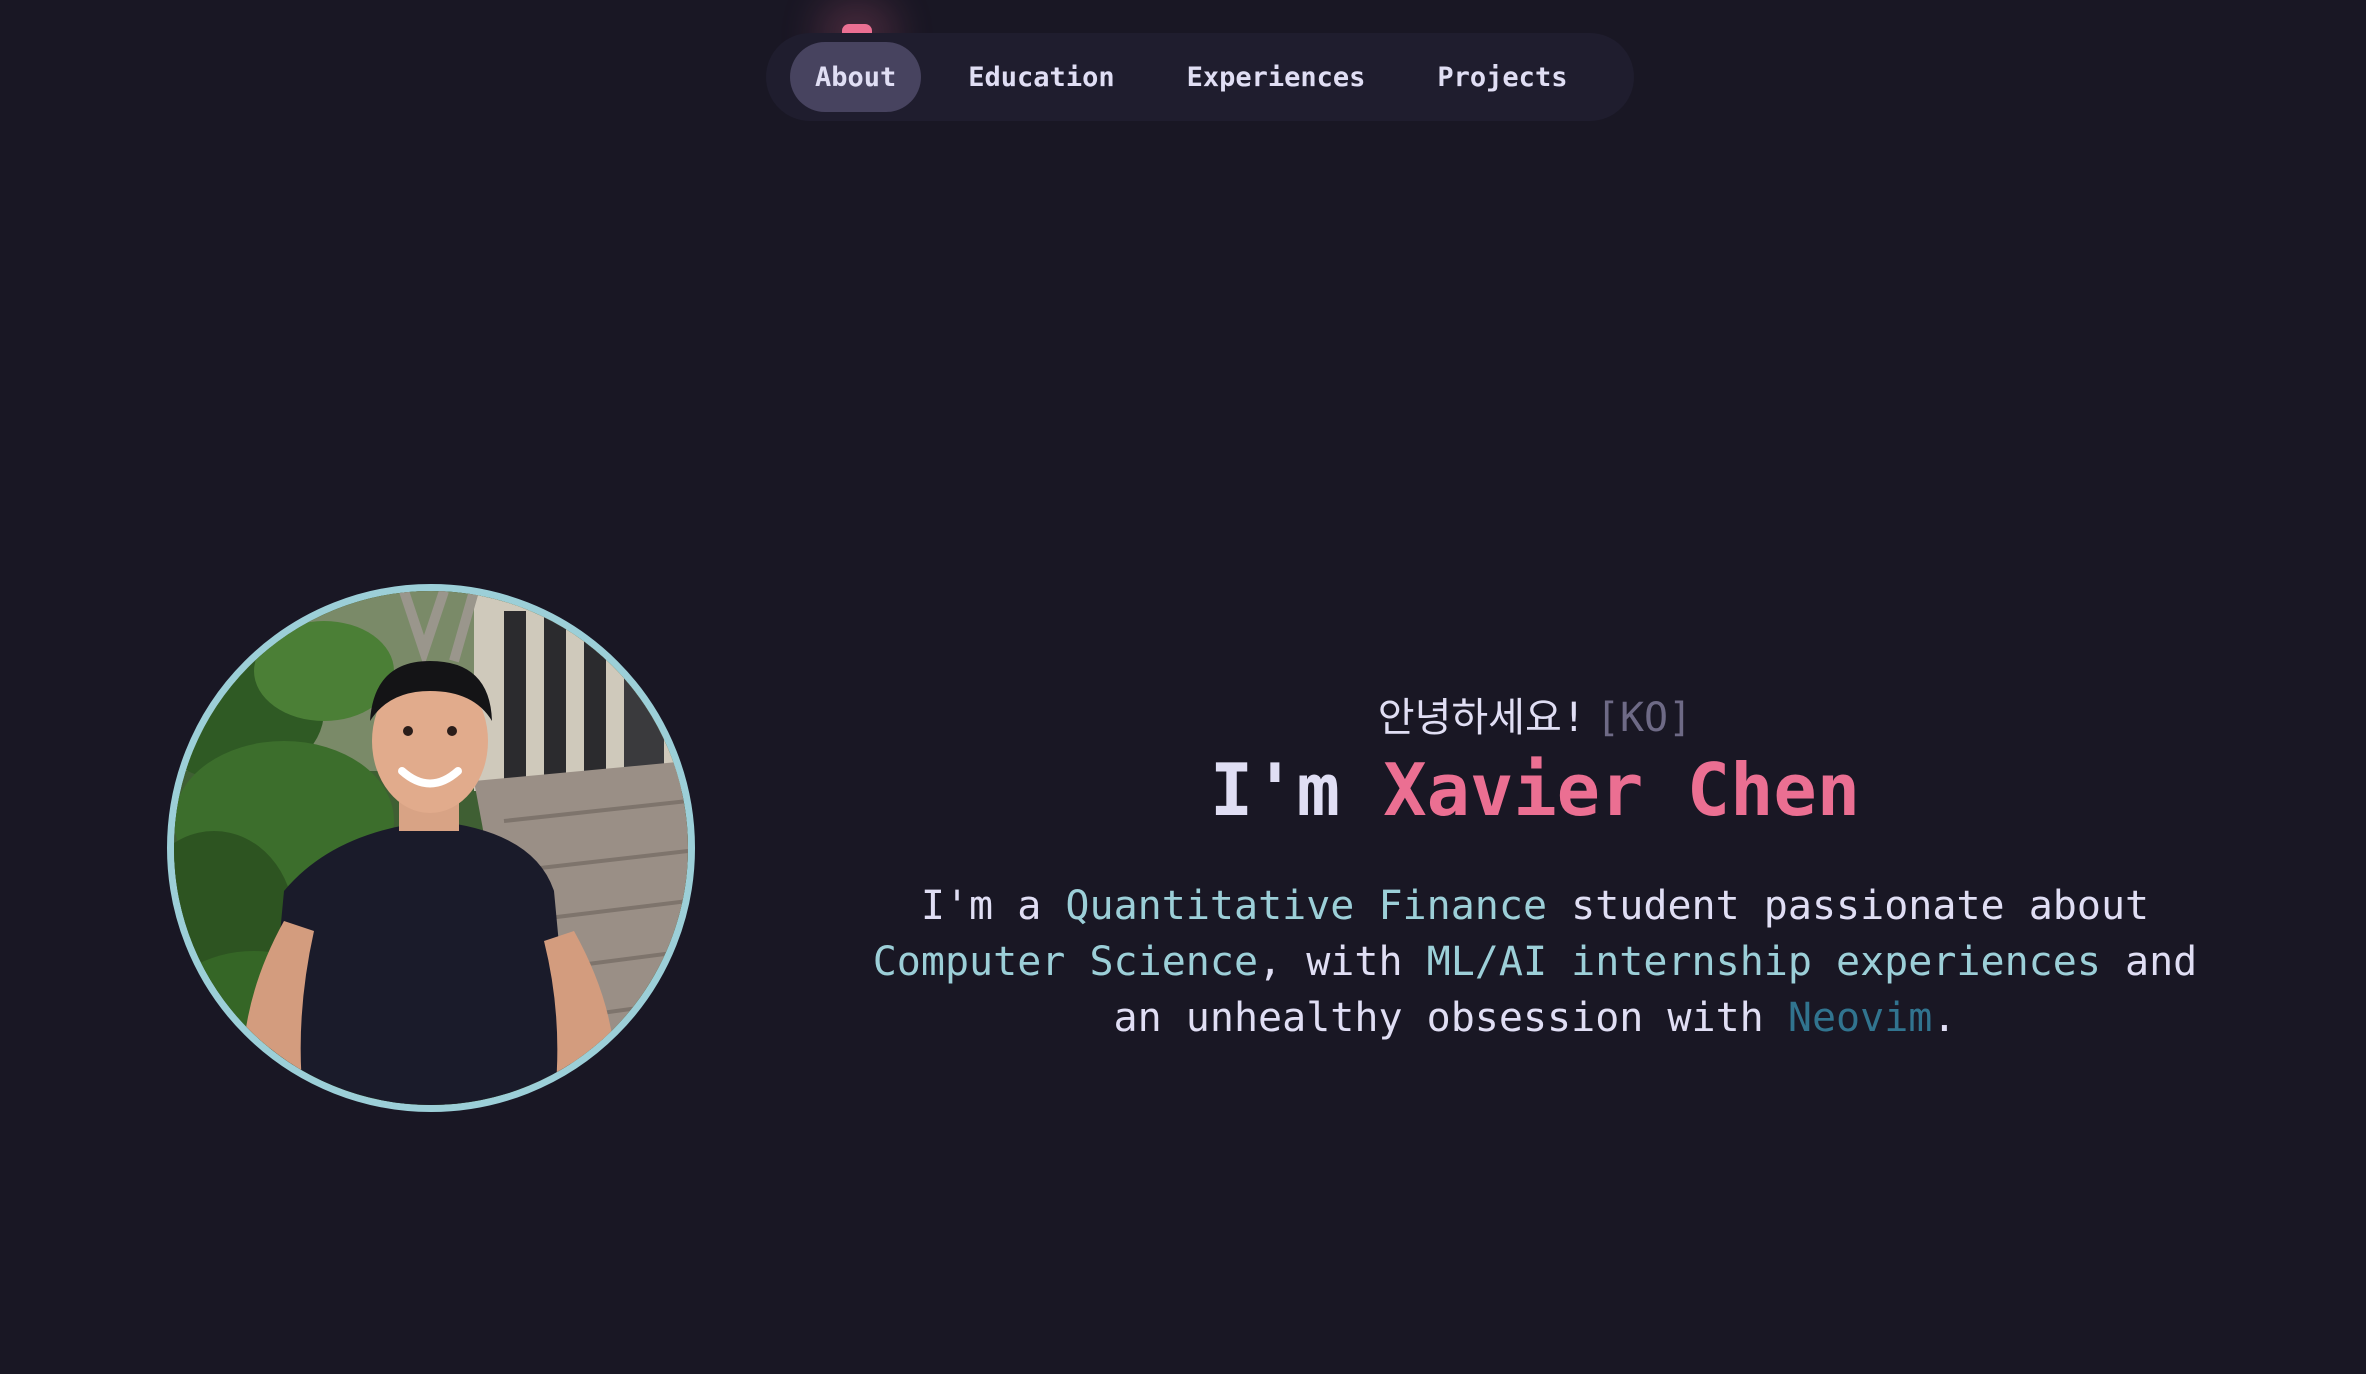 The height and width of the screenshot is (1374, 2366). Describe the element at coordinates (981, 906) in the screenshot. I see `bio-text-1: I'm a` at that location.